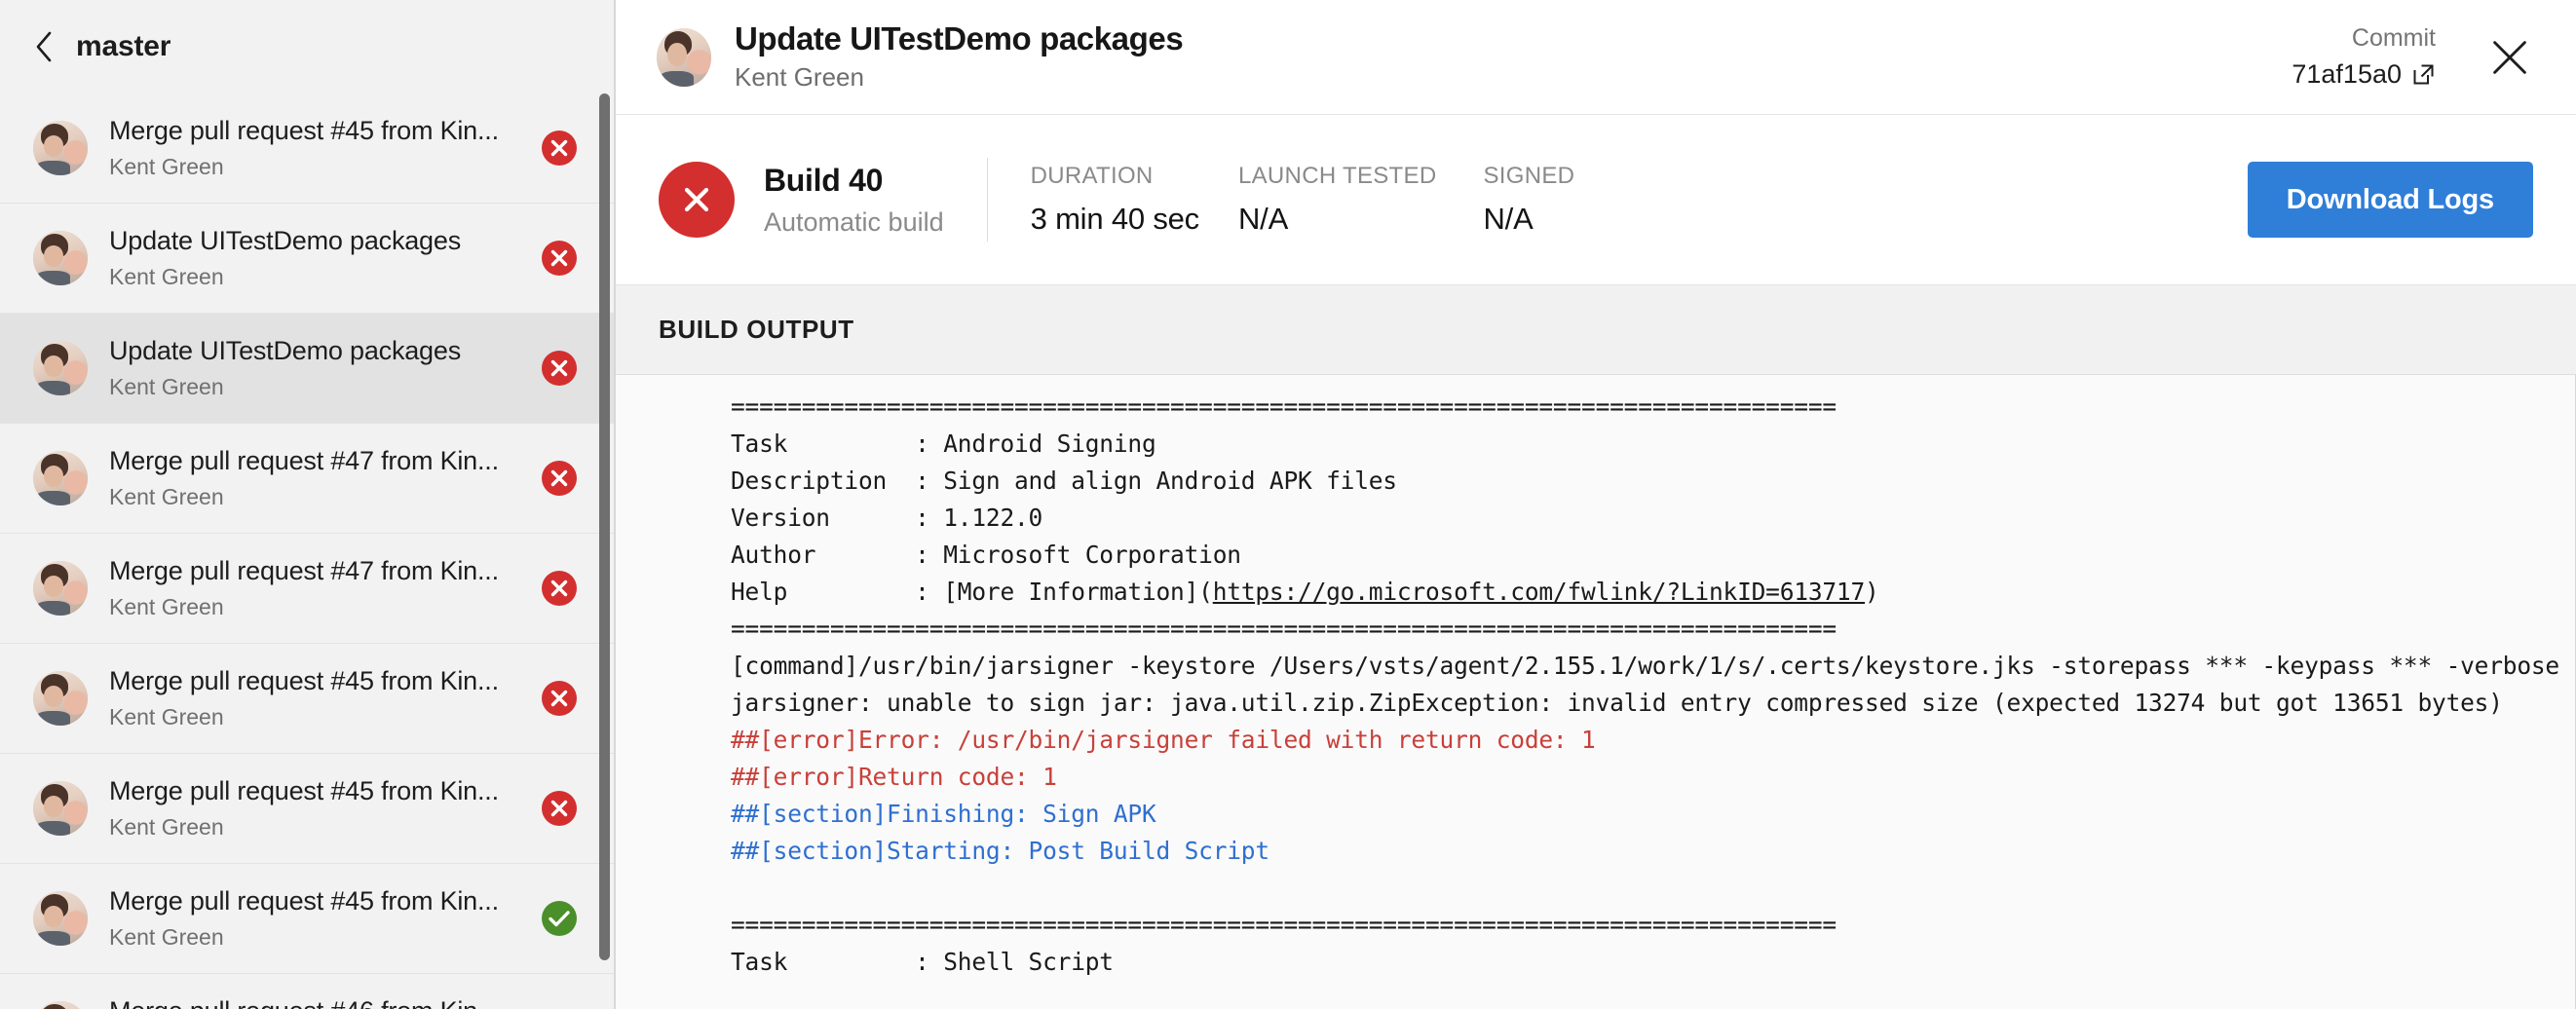  What do you see at coordinates (854, 221) in the screenshot?
I see `build-kind: Automatic build` at bounding box center [854, 221].